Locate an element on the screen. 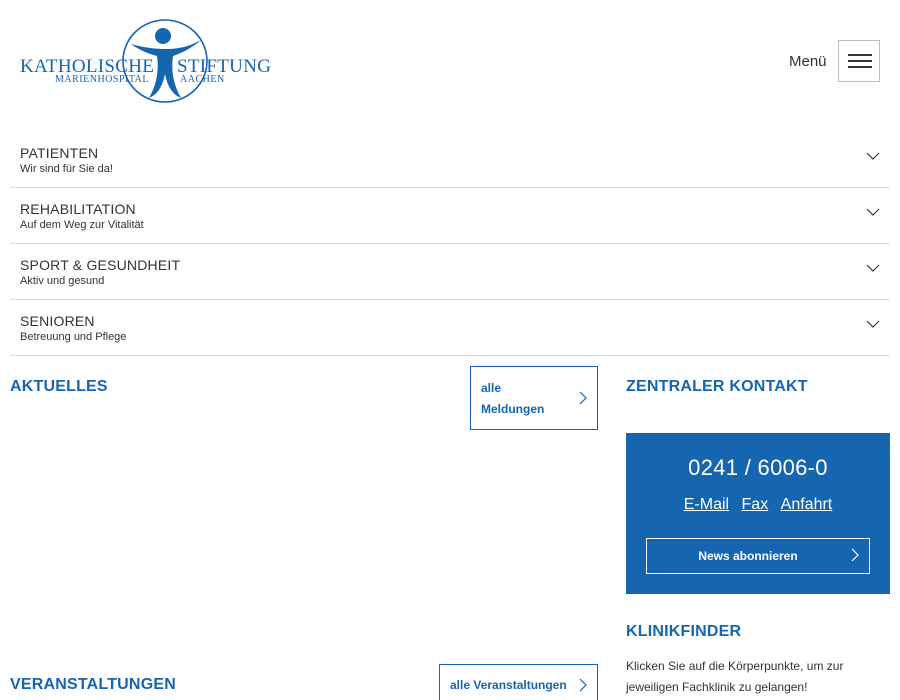 The image size is (900, 700). all-events-button-label: alle Veranstaltungen is located at coordinates (508, 685).